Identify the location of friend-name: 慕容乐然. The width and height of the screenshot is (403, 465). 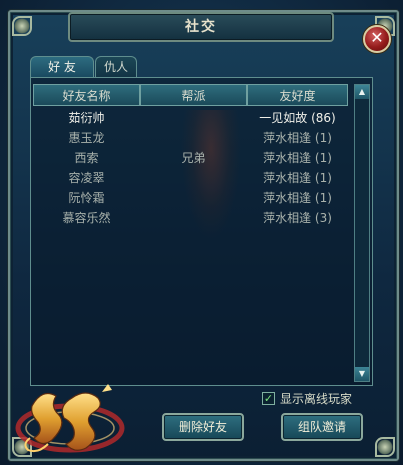
(86, 218).